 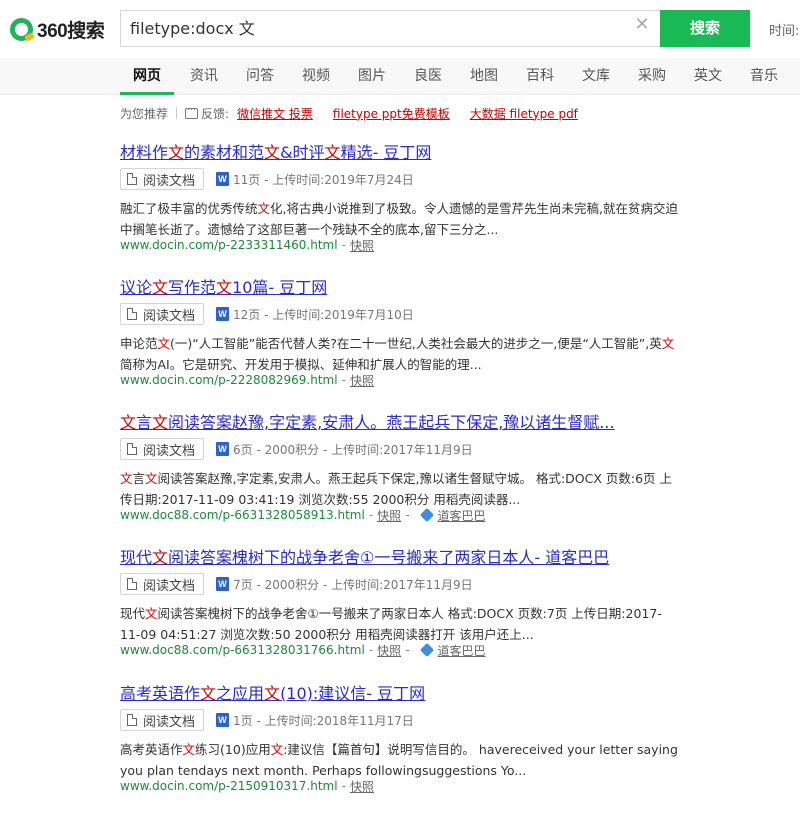 I want to click on result-meta-text: 7页 - 2000积分 - 上传时间:2017年11月9日, so click(x=353, y=584).